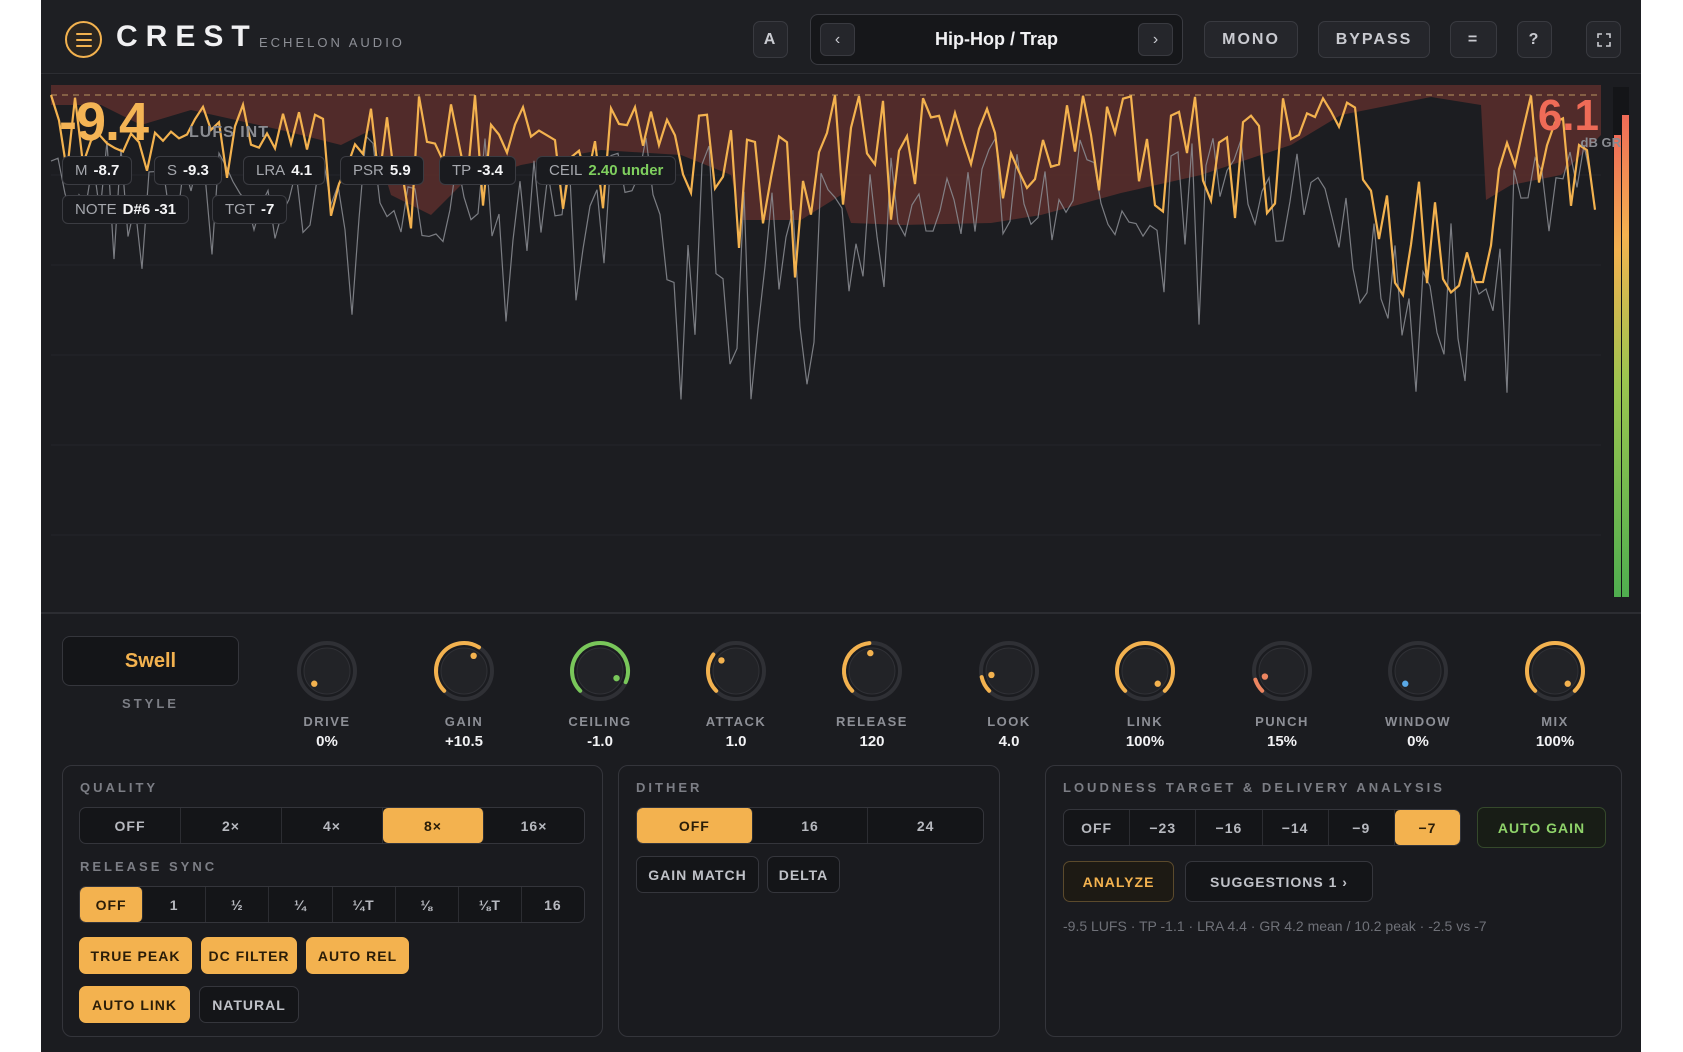 This screenshot has height=1052, width=1683. I want to click on chip-note: NOTE D#6 -31, so click(126, 209).